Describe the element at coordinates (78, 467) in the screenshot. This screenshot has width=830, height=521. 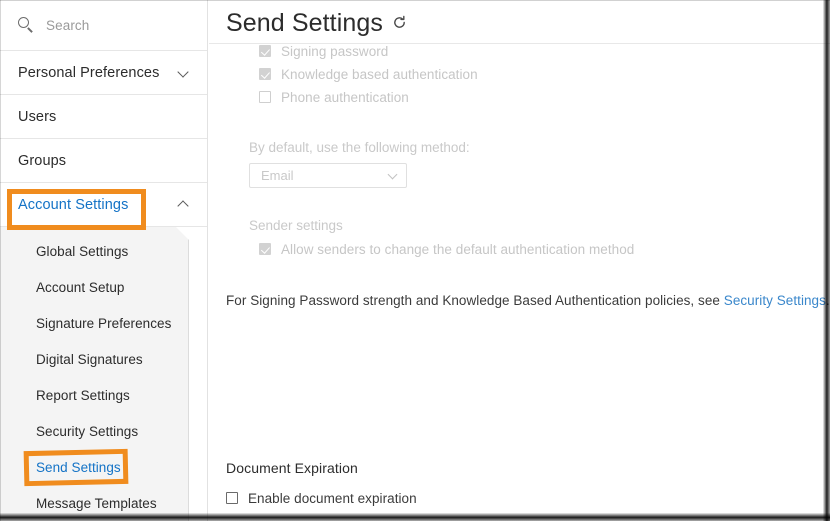
I see `sidebar-subitem-label: Send Settings` at that location.